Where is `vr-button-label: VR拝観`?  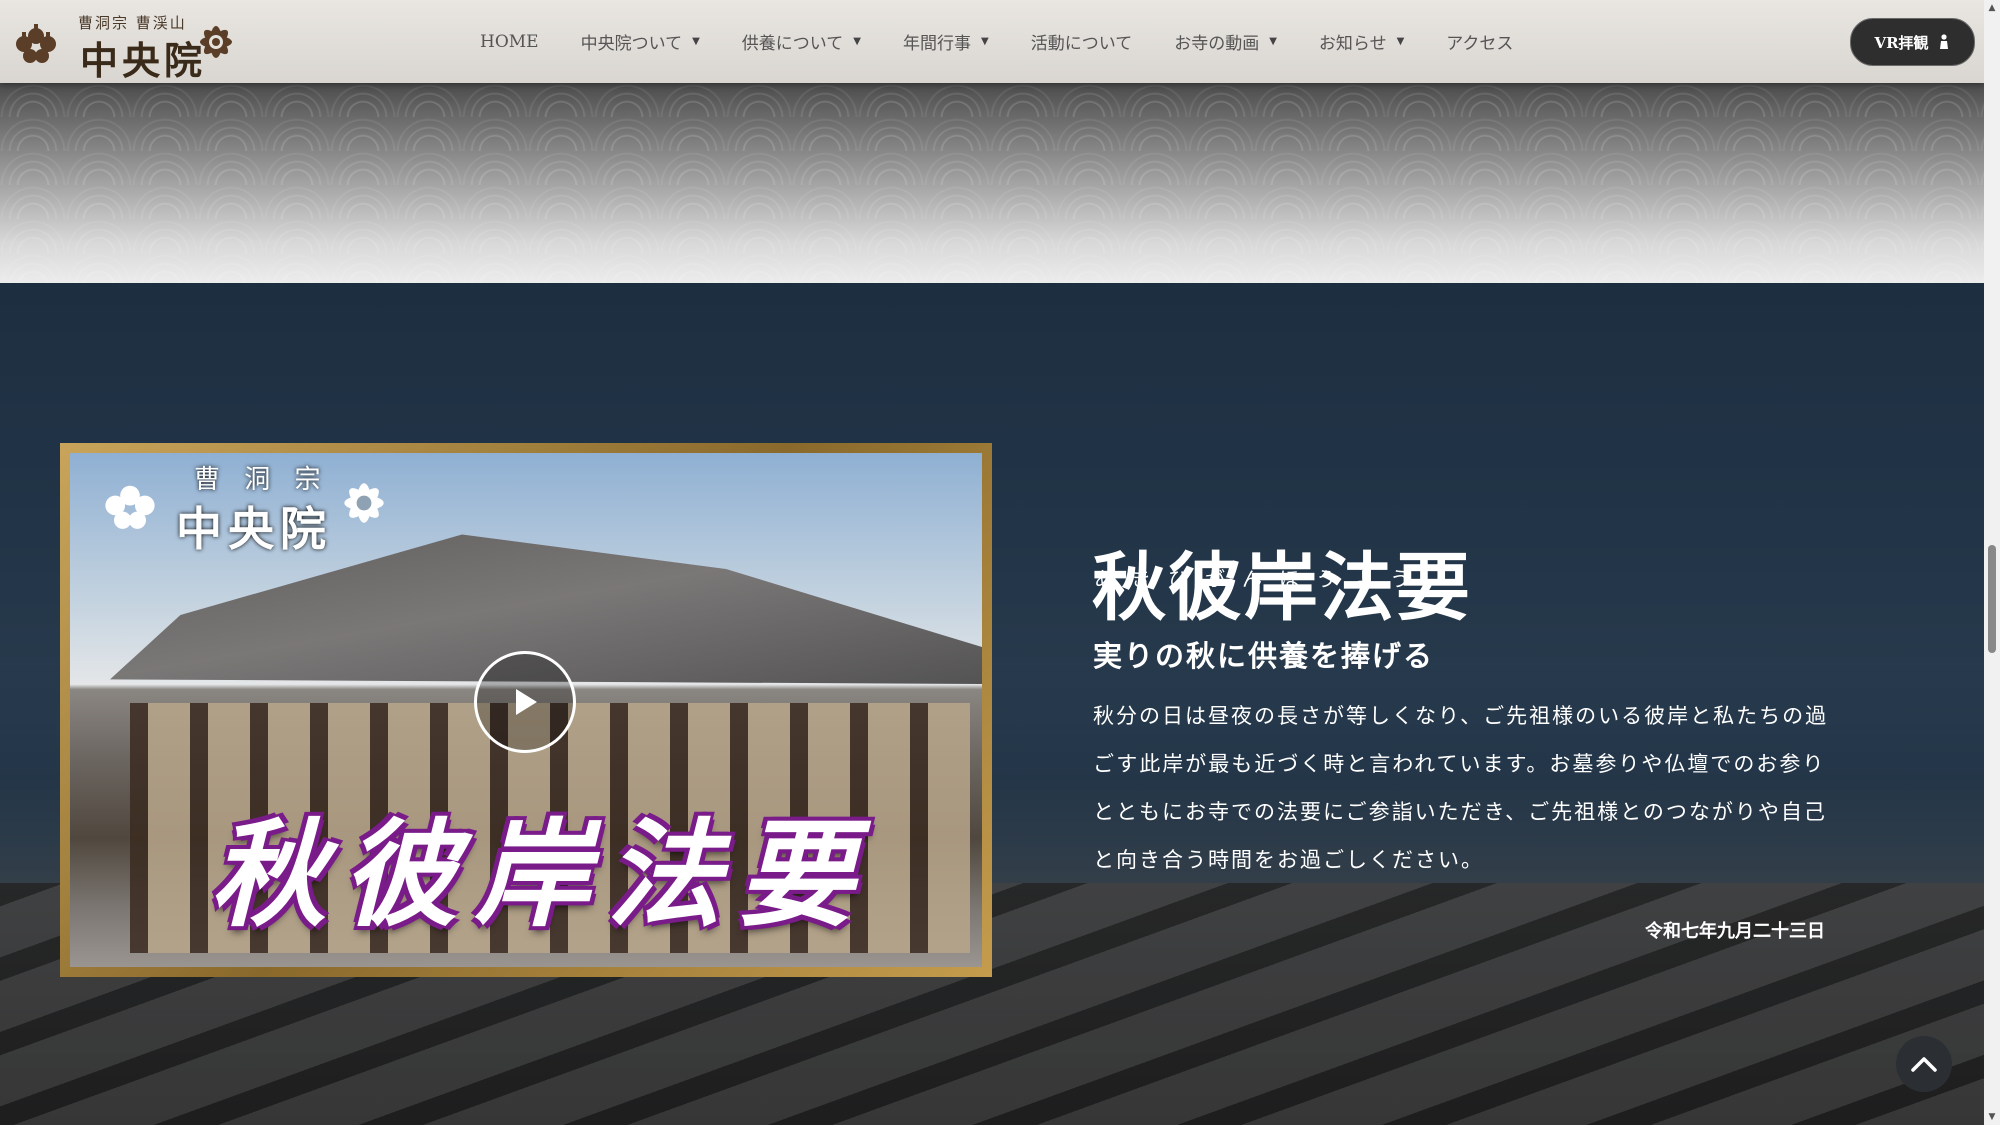 vr-button-label: VR拝観 is located at coordinates (1901, 42).